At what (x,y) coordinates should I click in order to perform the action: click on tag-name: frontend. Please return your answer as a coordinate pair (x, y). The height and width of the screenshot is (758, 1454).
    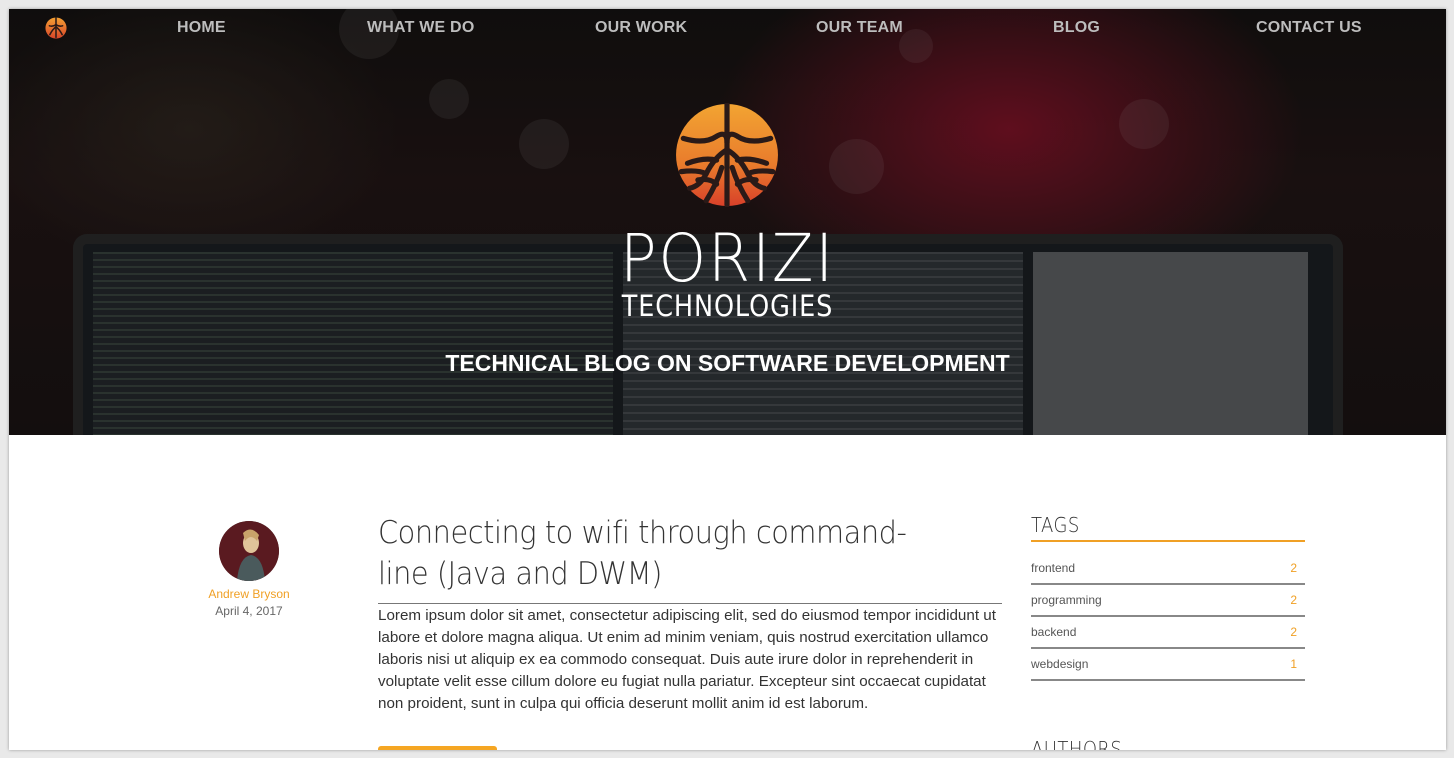
    Looking at the image, I should click on (1053, 568).